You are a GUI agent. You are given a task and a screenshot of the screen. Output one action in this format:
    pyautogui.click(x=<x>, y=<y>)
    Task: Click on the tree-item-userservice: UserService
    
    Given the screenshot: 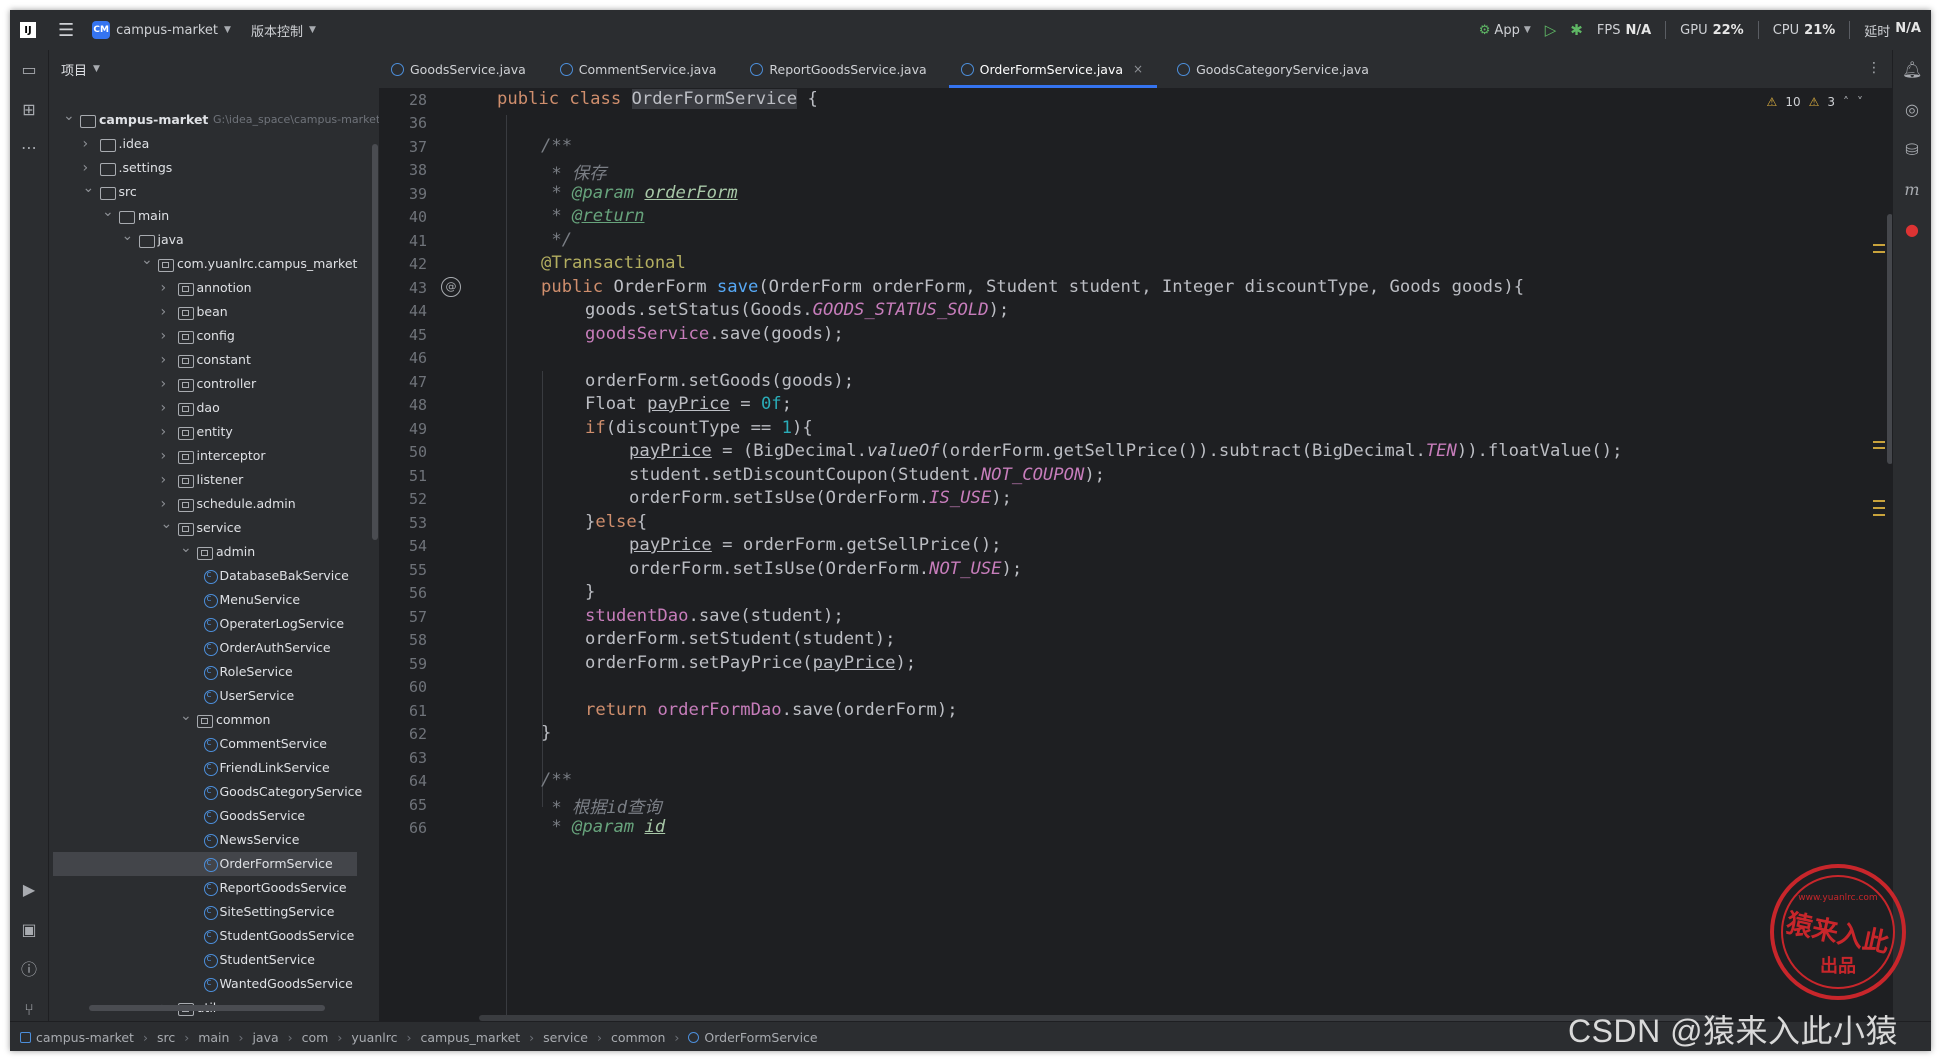 What is the action you would take?
    pyautogui.click(x=214, y=695)
    